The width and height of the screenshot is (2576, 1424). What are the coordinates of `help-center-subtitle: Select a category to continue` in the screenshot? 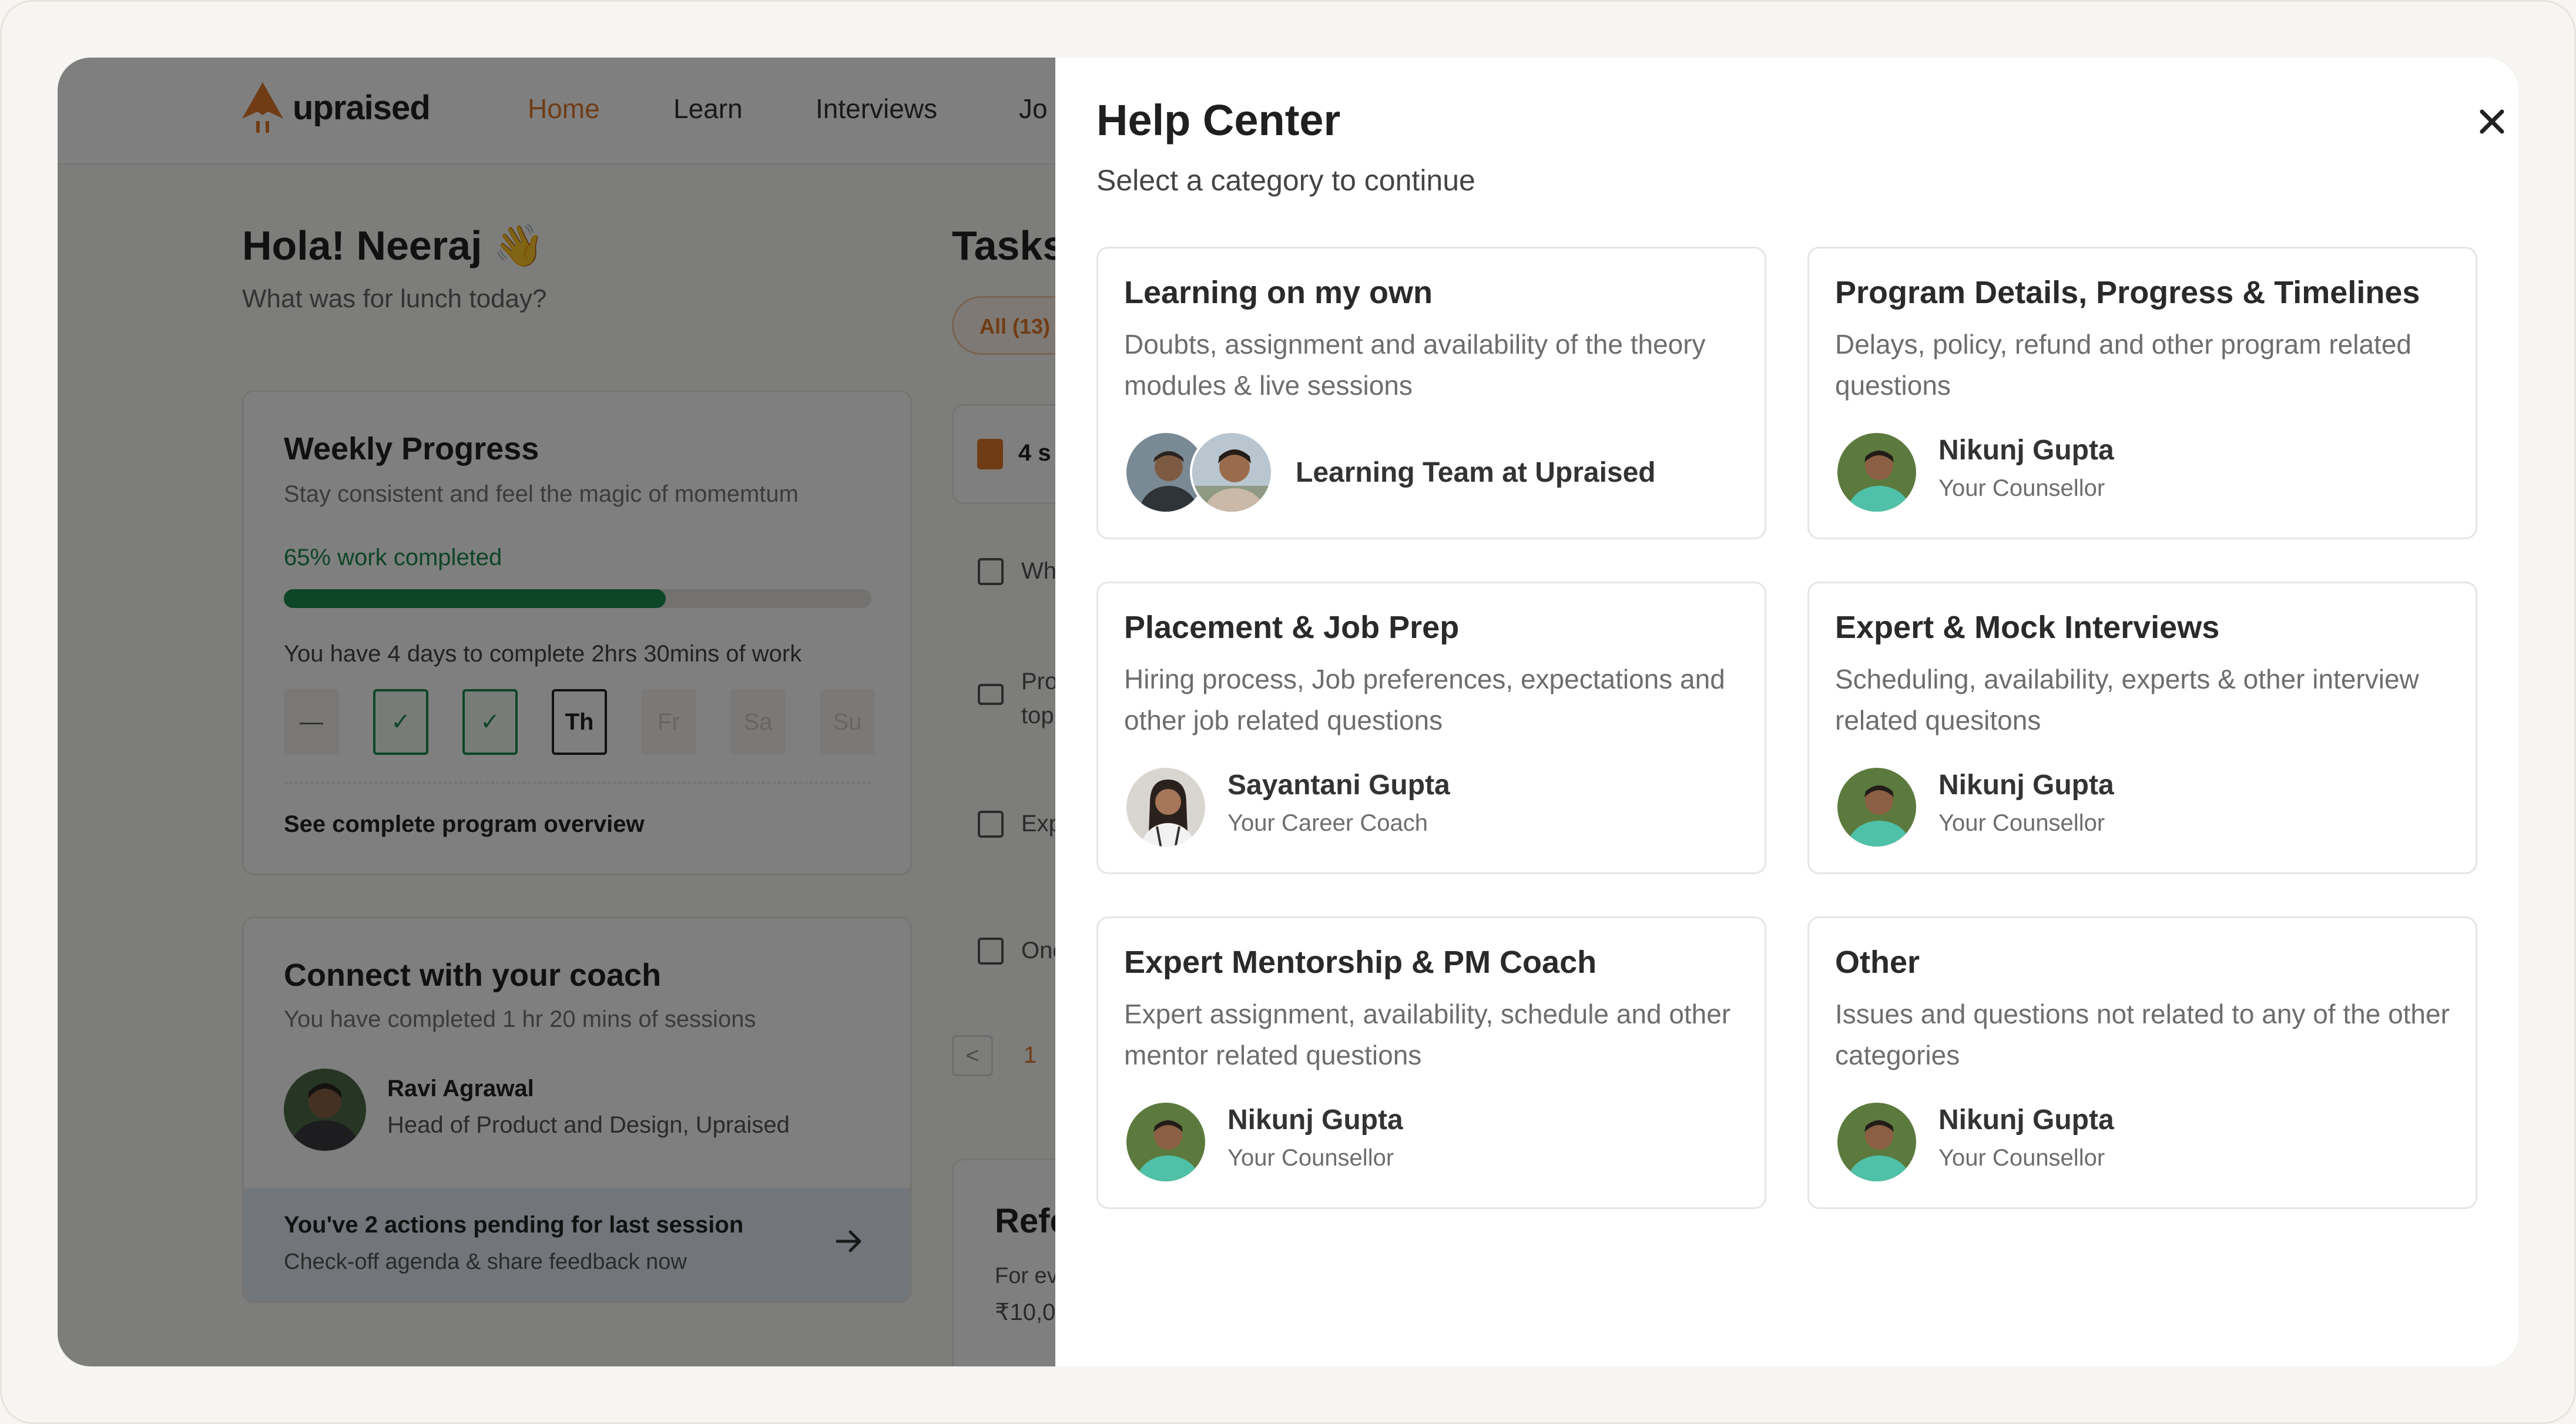 It's located at (1285, 181).